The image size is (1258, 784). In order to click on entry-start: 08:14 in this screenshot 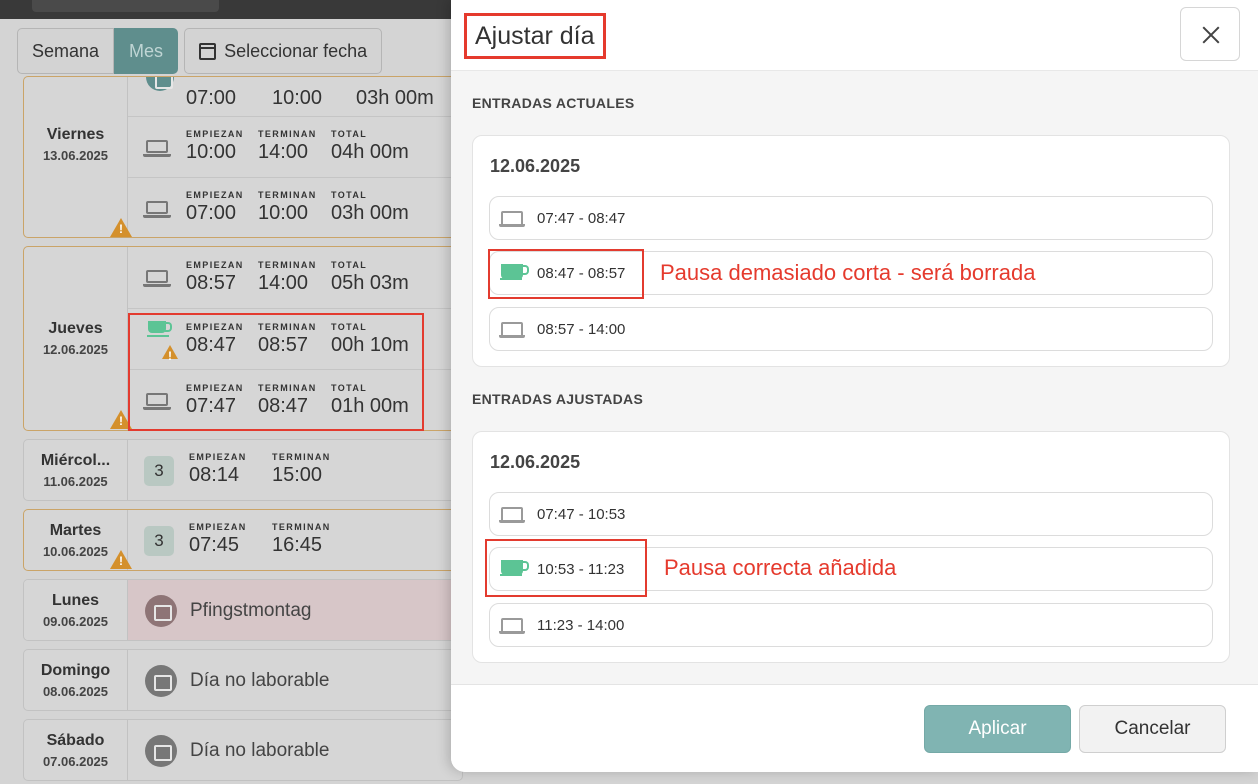, I will do `click(214, 475)`.